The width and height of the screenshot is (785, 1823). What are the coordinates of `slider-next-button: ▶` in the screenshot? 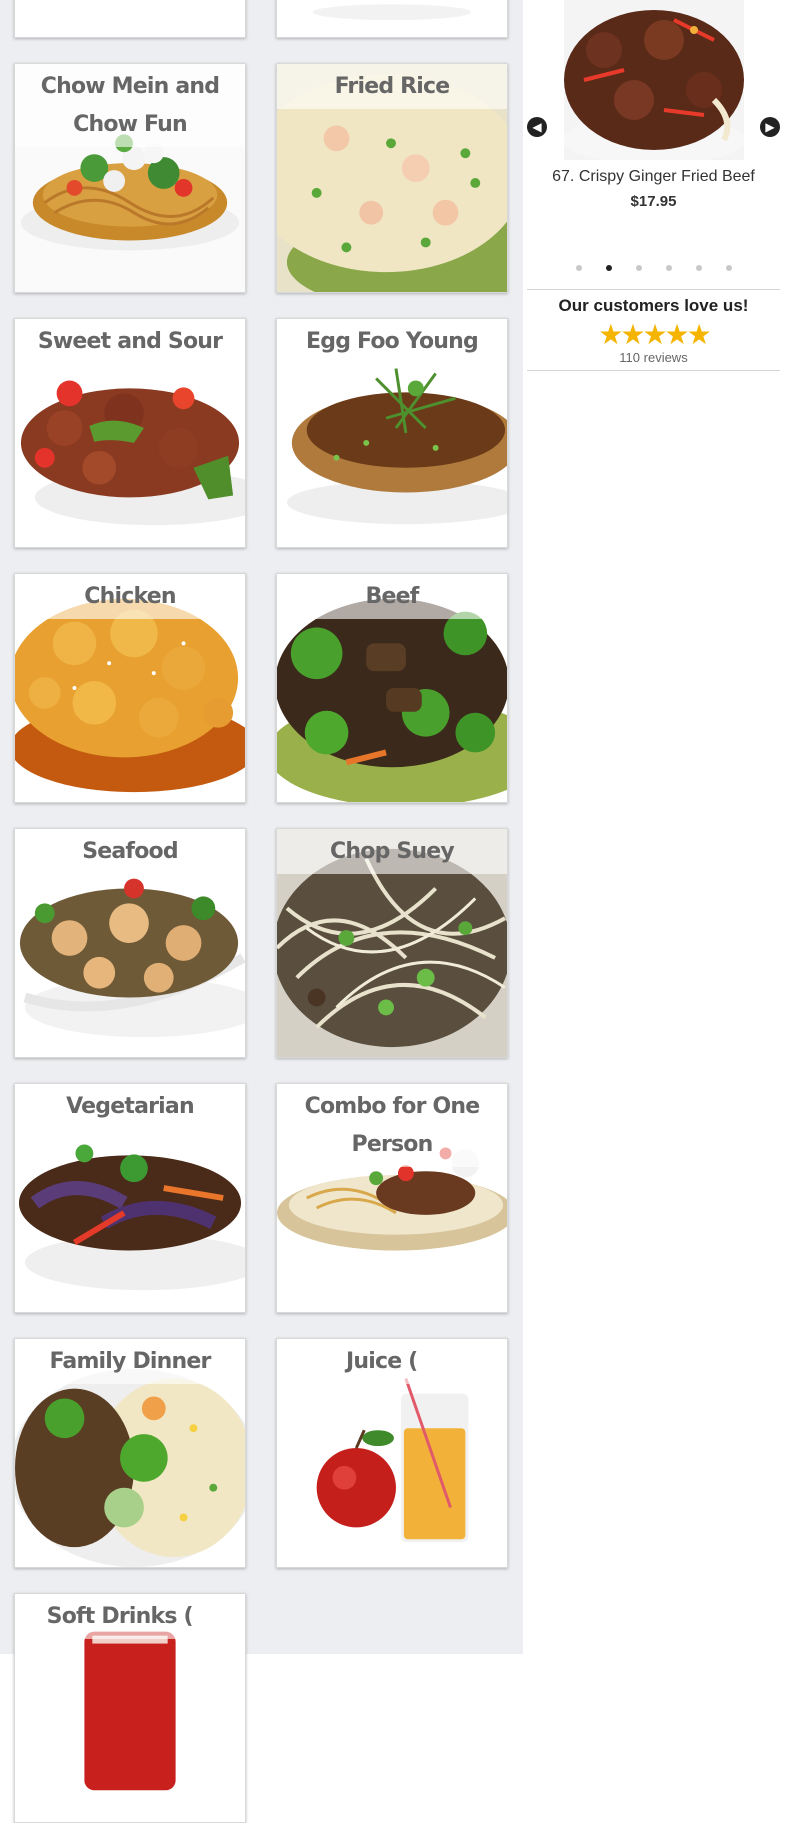 It's located at (770, 127).